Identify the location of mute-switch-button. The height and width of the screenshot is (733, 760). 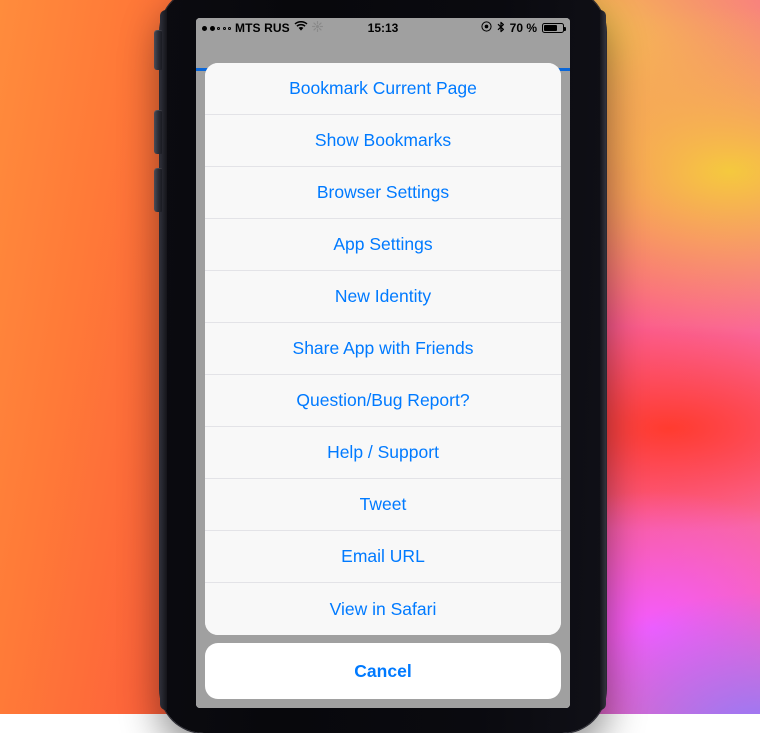
(158, 50).